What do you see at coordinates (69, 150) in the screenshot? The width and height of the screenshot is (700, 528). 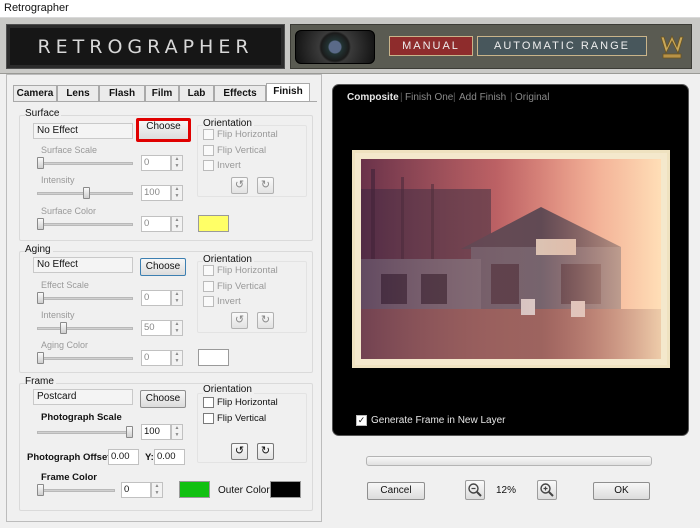 I see `surface-scale-label: Surface Scale` at bounding box center [69, 150].